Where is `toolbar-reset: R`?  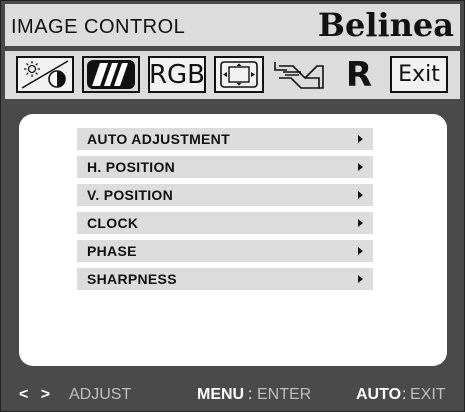
toolbar-reset: R is located at coordinates (359, 74).